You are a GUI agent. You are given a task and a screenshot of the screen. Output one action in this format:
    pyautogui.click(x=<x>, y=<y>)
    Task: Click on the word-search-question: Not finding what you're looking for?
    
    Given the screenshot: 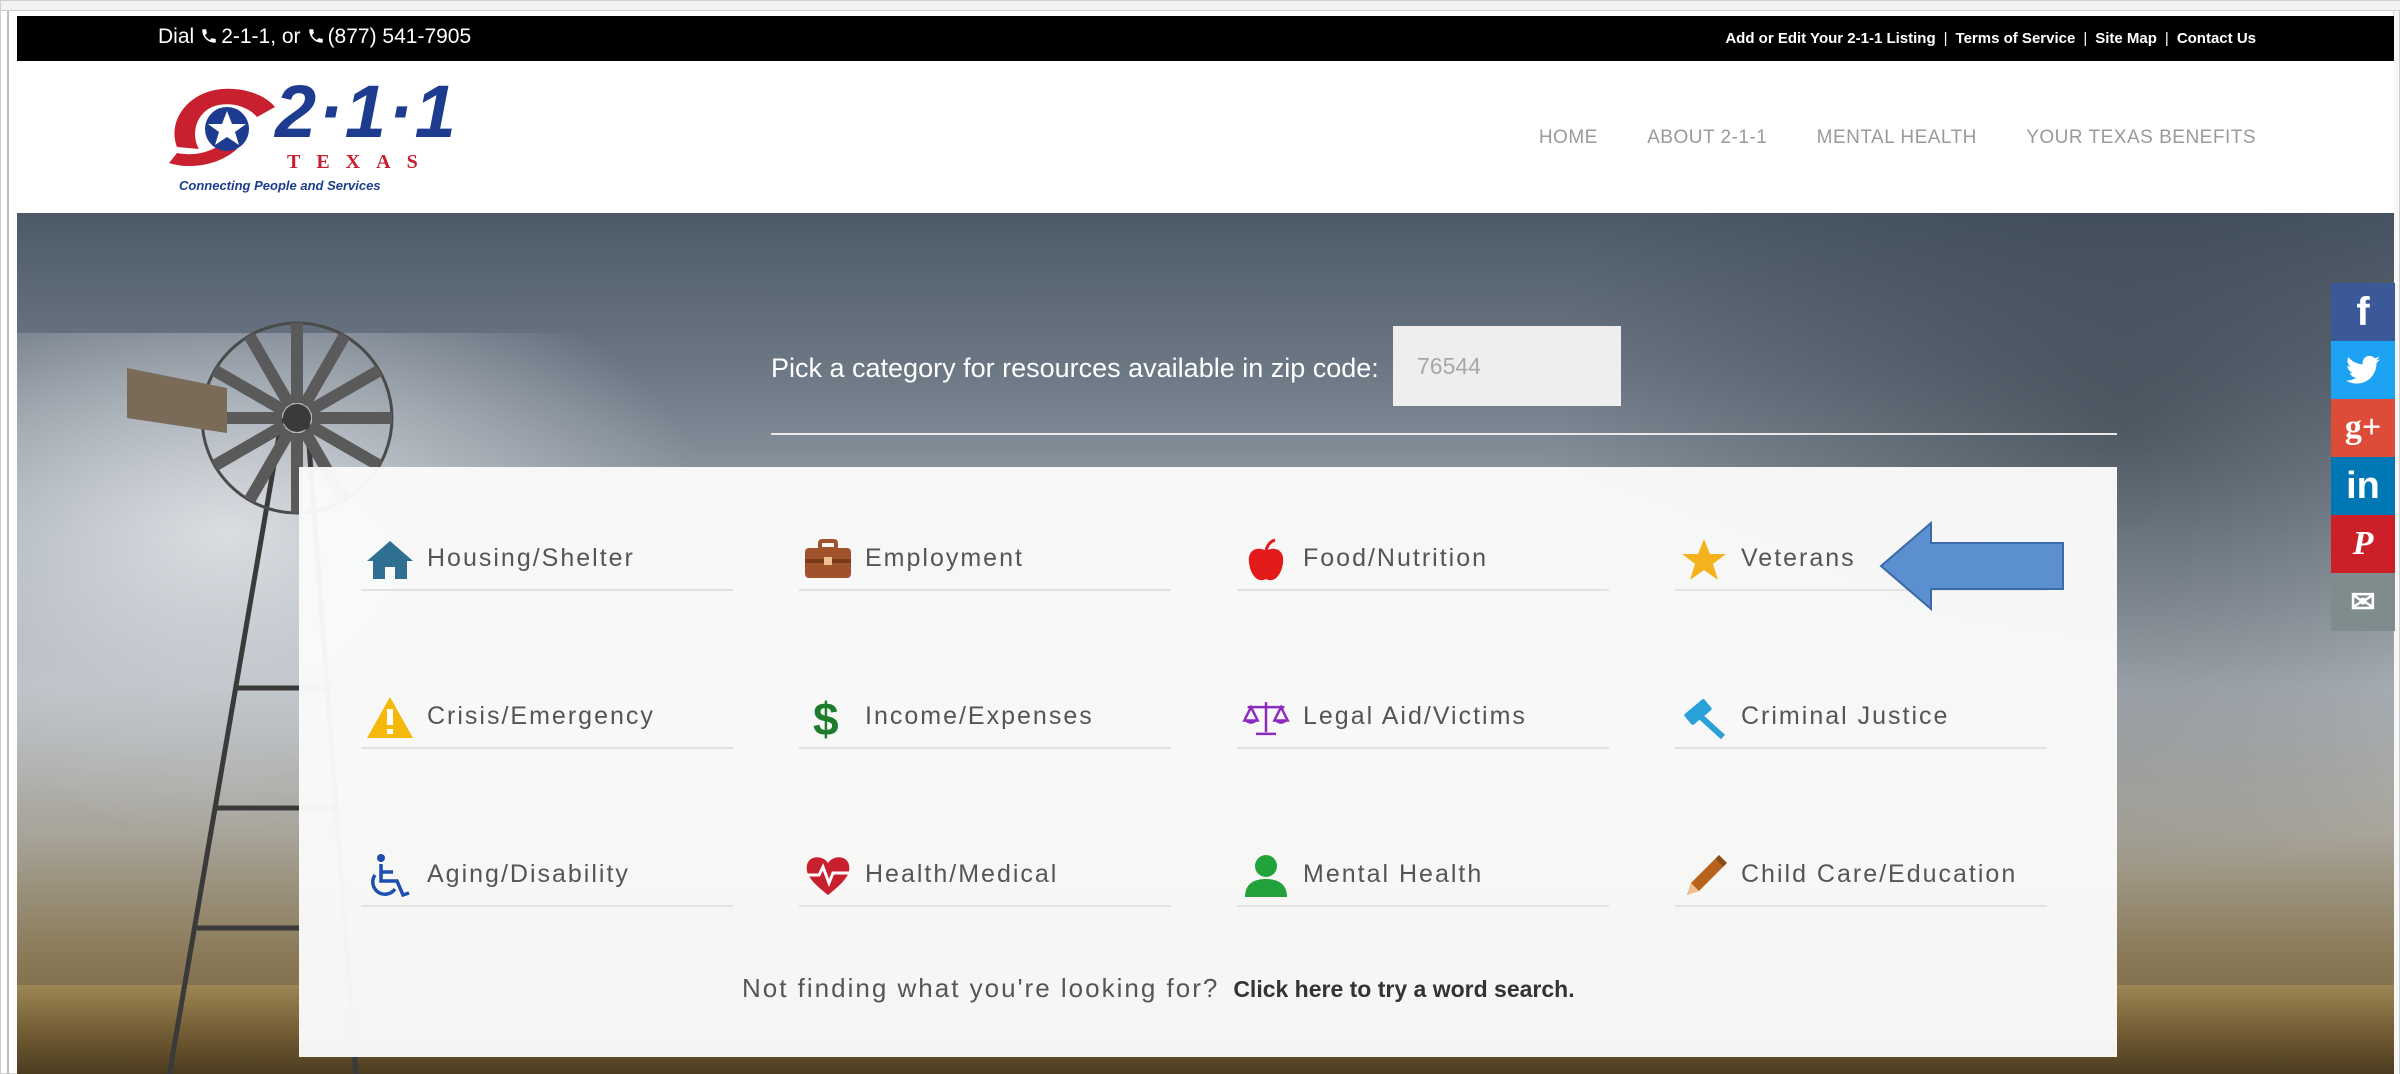 What is the action you would take?
    pyautogui.click(x=981, y=988)
    